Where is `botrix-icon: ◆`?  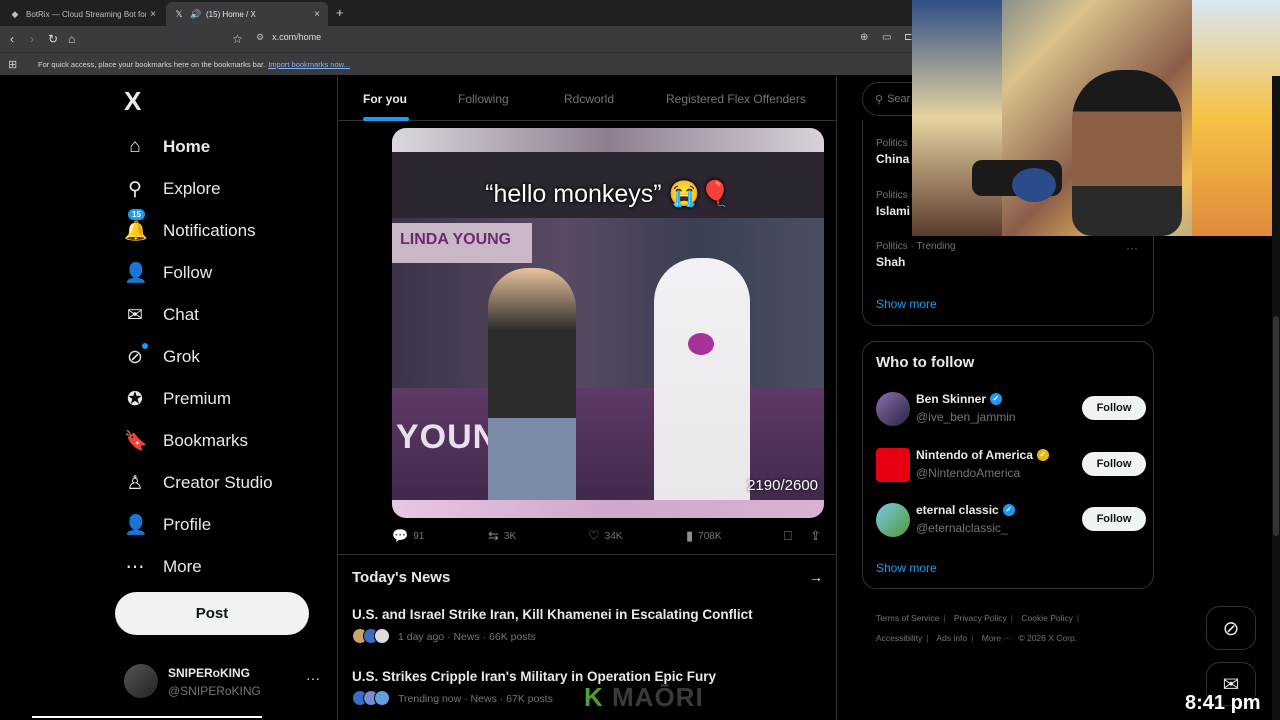
botrix-icon: ◆ is located at coordinates (15, 14).